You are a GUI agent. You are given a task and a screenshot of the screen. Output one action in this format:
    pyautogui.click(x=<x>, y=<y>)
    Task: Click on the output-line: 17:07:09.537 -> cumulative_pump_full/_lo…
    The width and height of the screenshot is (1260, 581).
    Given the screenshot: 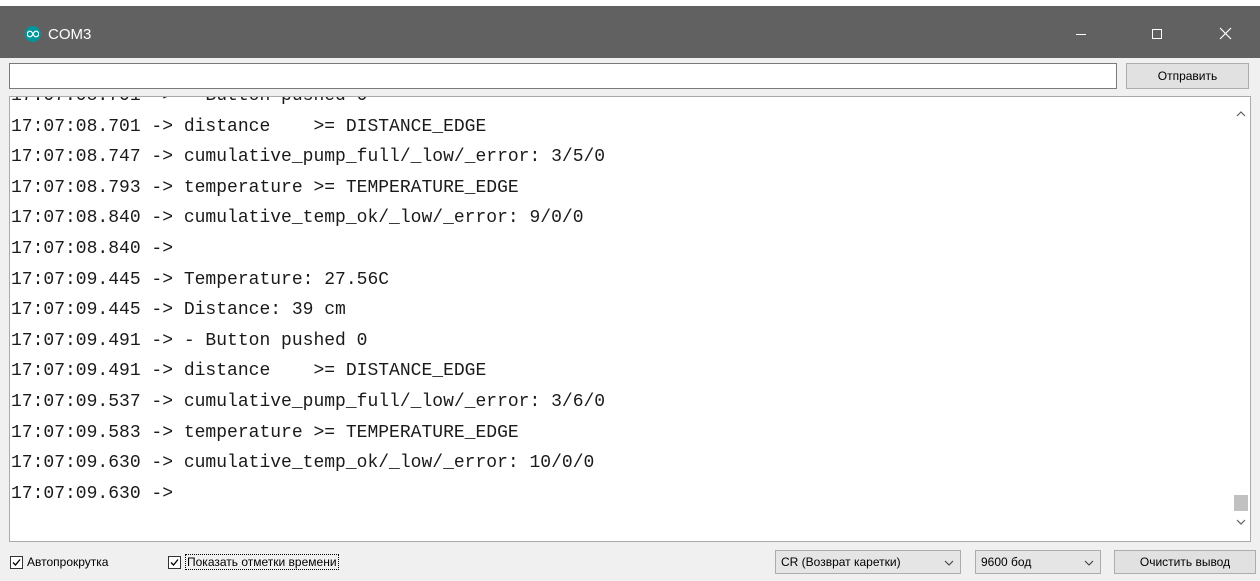 What is the action you would take?
    pyautogui.click(x=308, y=401)
    